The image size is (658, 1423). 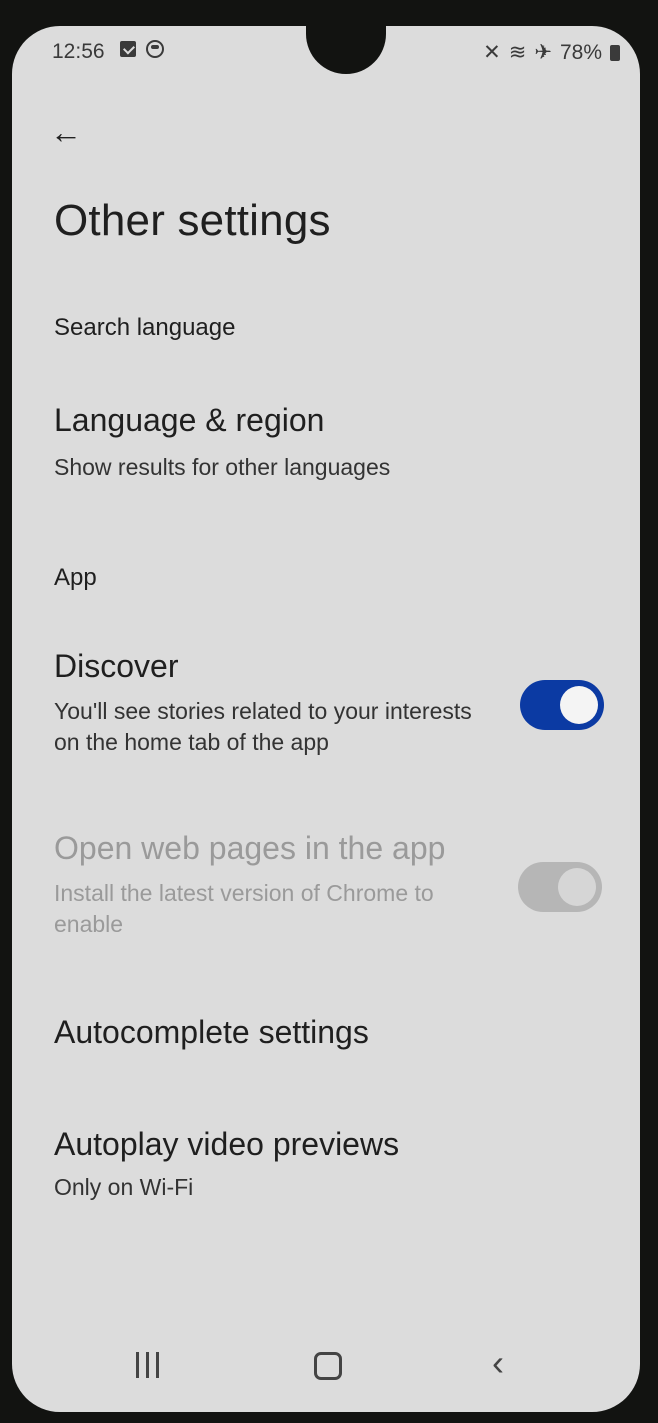 I want to click on nav-back-button: ‹, so click(x=498, y=1363).